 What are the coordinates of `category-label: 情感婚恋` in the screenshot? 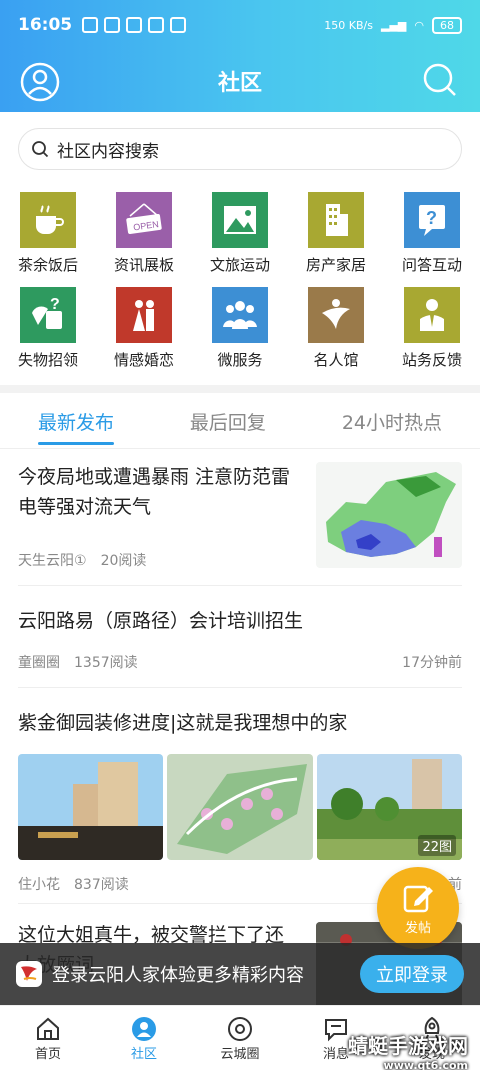 It's located at (143, 360).